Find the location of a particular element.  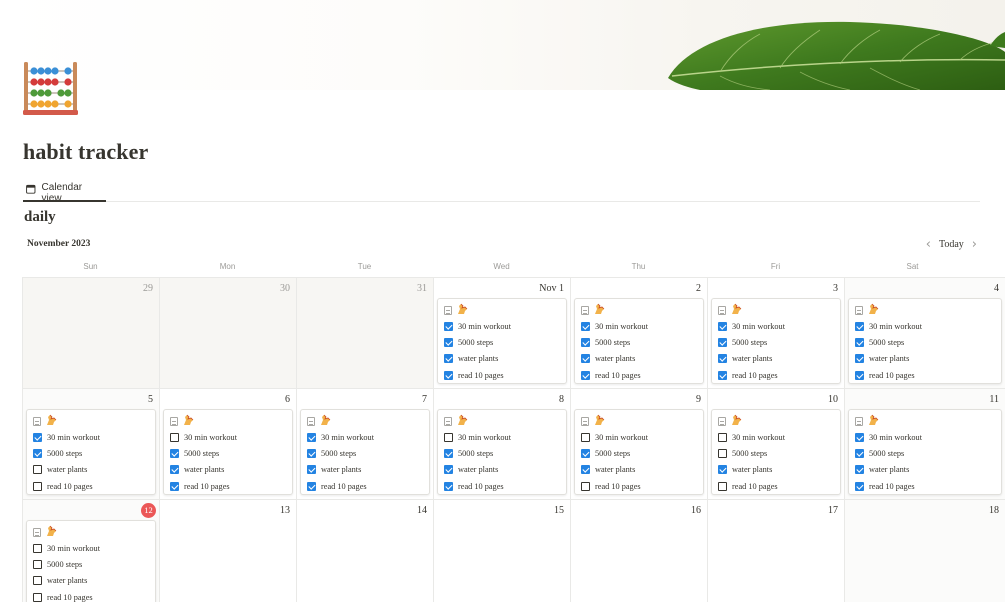

calendar-day-cell: 15 is located at coordinates (502, 551).